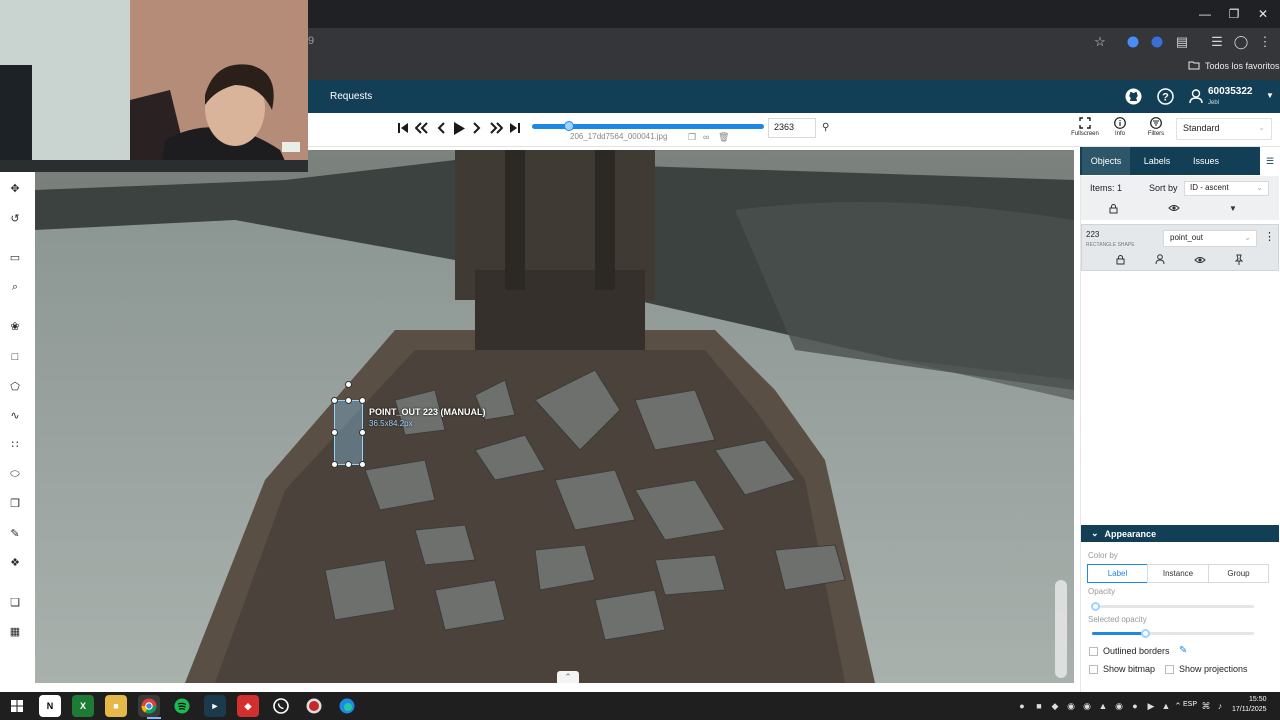 The width and height of the screenshot is (1280, 720). I want to click on cuboid-icon: ❒, so click(15, 503).